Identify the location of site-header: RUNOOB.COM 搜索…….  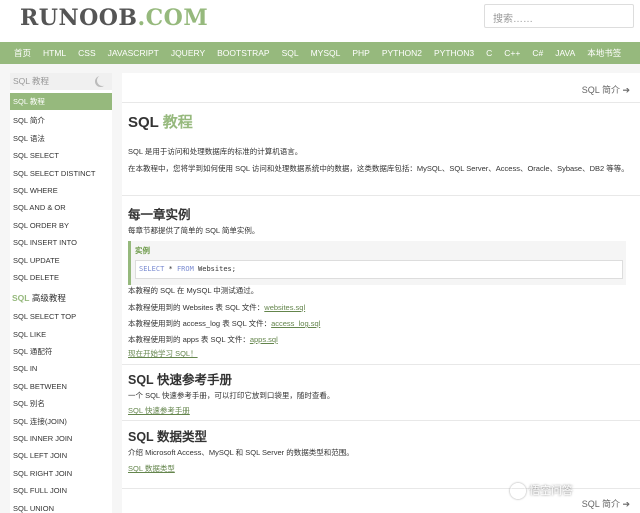
(320, 21).